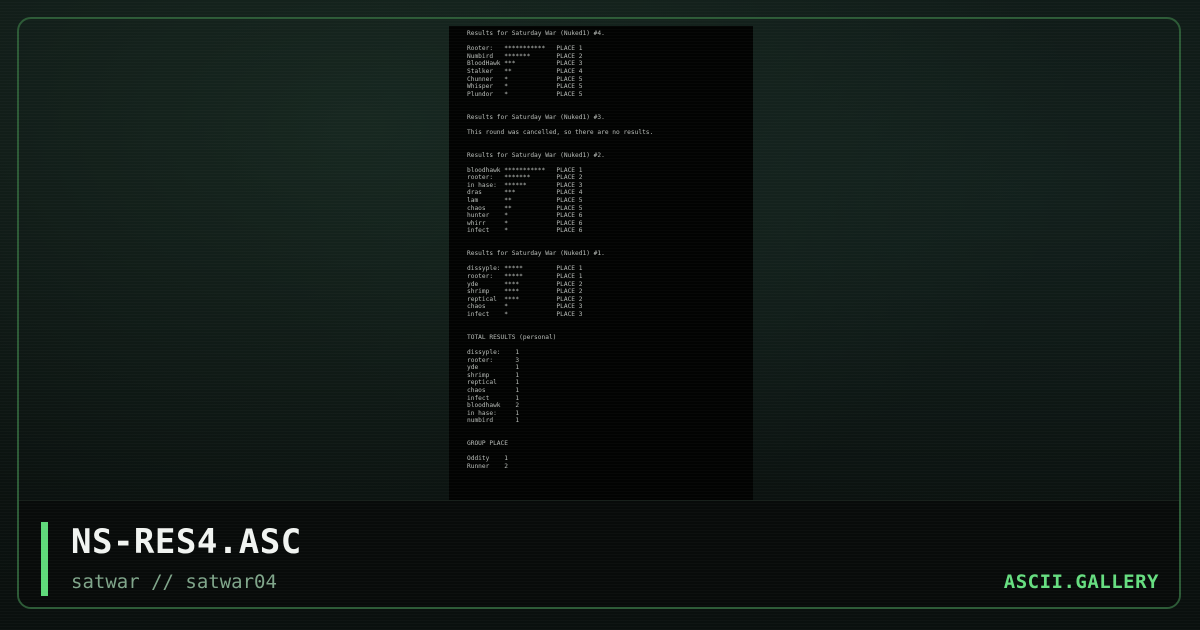 The width and height of the screenshot is (1200, 630). I want to click on file-subtitle: satwar // satwar04, so click(174, 582).